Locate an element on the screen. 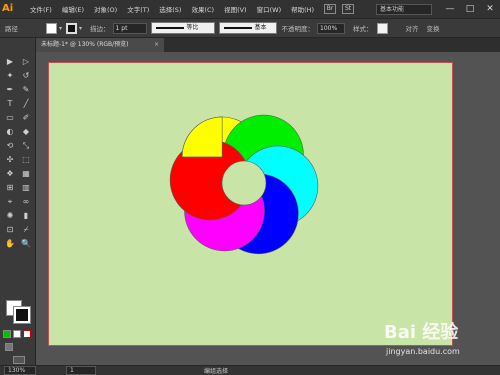  artboard-tool-icon: ⊡ is located at coordinates (10, 230).